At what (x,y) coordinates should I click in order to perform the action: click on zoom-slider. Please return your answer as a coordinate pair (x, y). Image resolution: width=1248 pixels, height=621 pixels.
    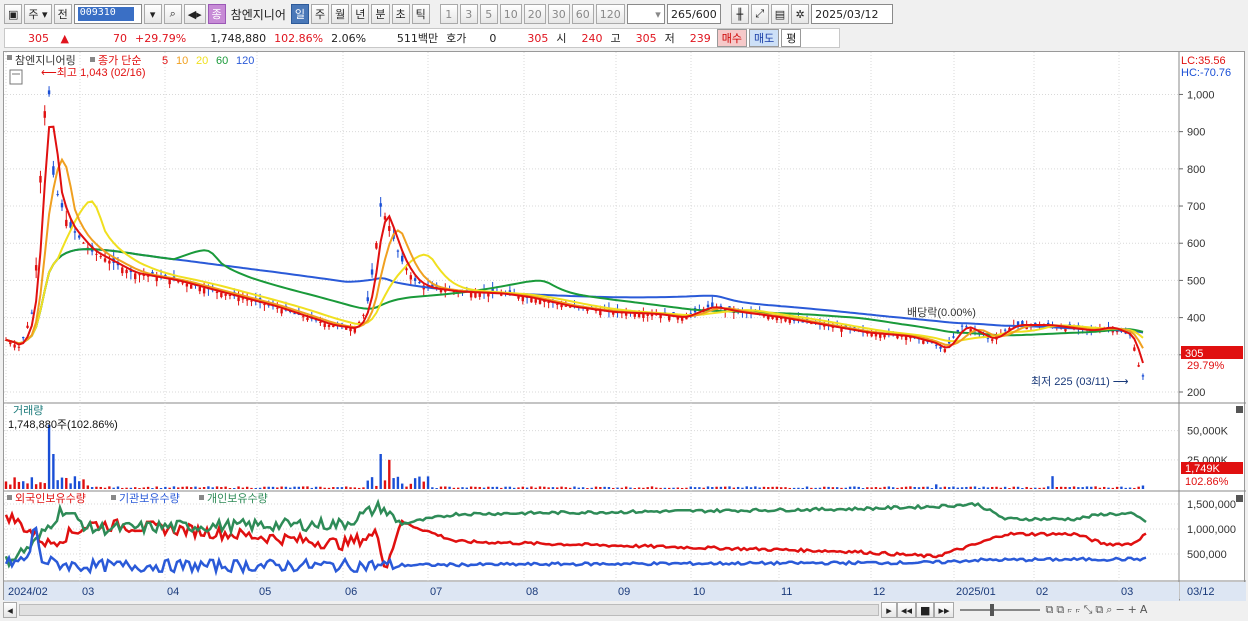
    Looking at the image, I should click on (999, 610).